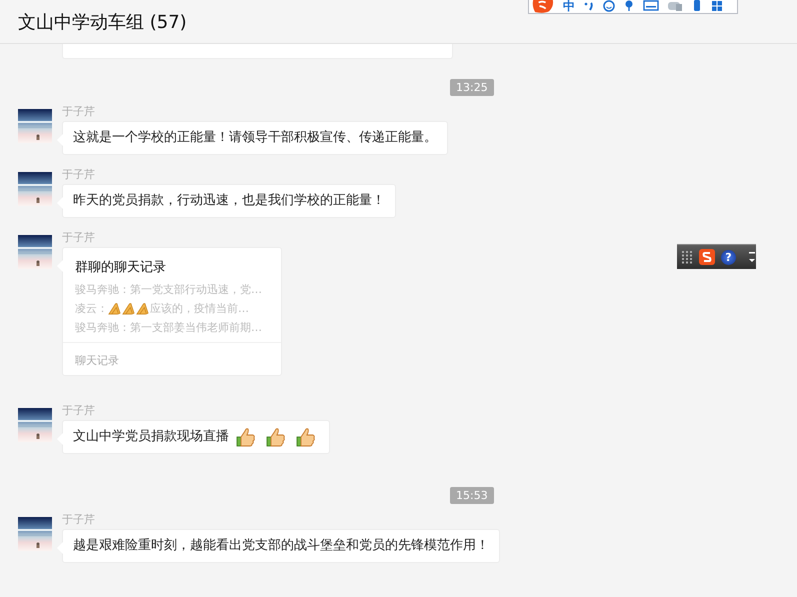  I want to click on timestamp: 13:25, so click(472, 87).